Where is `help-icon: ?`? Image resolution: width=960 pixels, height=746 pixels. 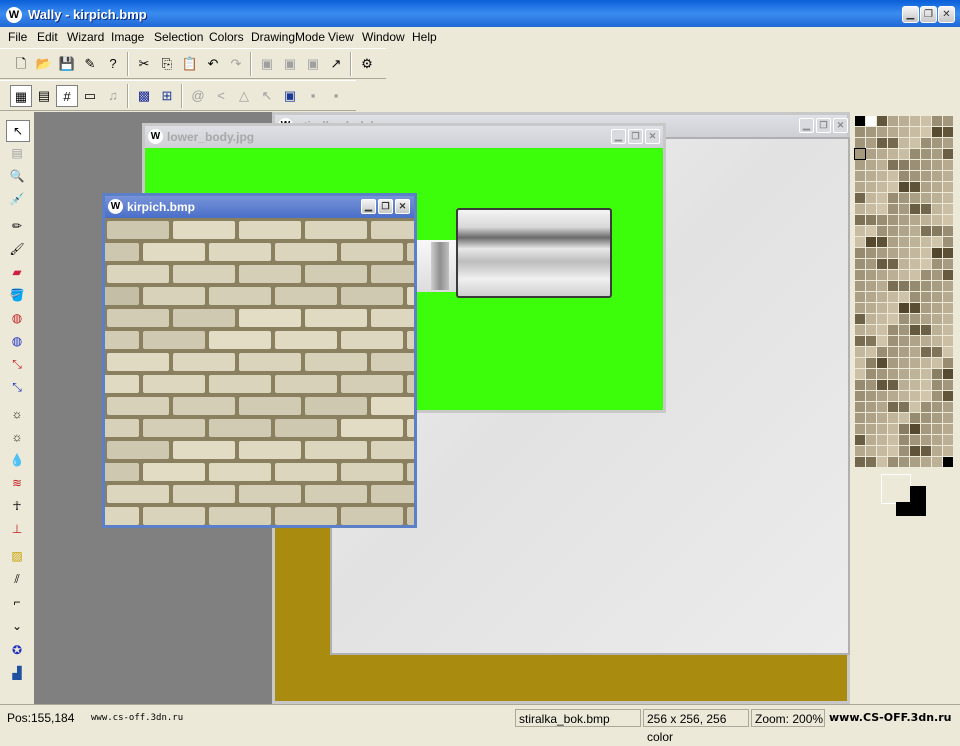 help-icon: ? is located at coordinates (113, 64).